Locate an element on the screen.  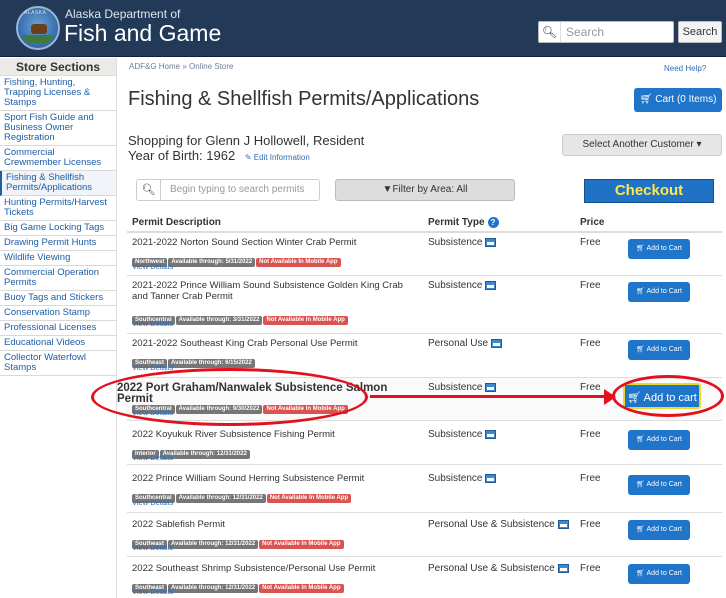
sidebar-item-buoy-tags: Buoy Tags and Stickers is located at coordinates (58, 298).